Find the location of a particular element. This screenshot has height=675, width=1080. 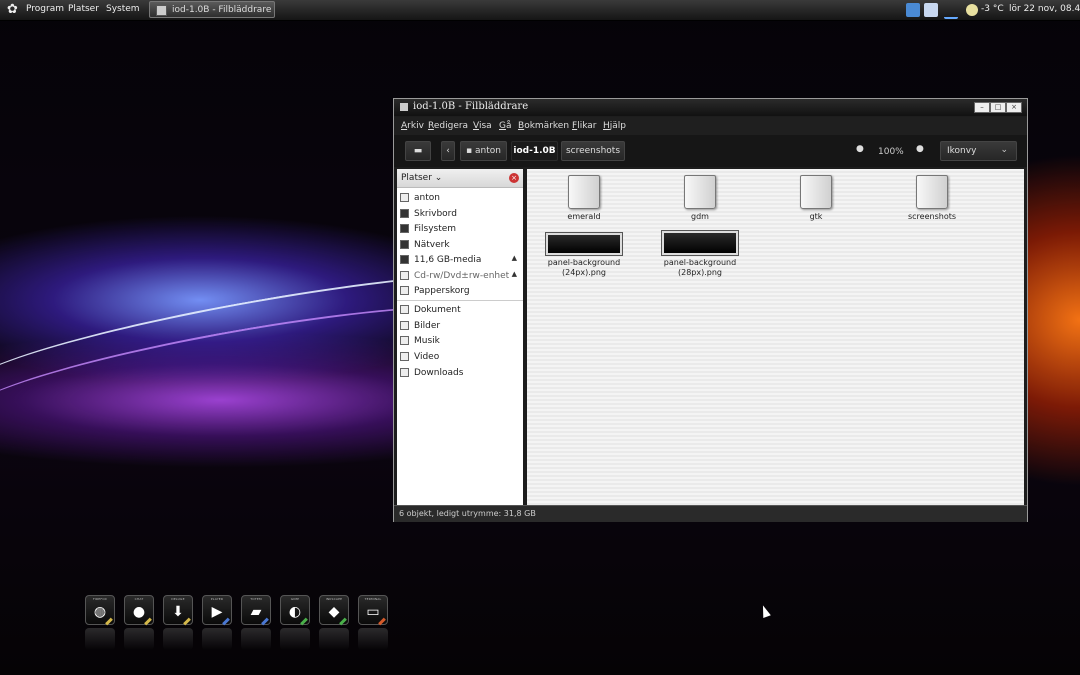

taskbar-window-button: iod-1.0B - Filbläddrare is located at coordinates (212, 9).